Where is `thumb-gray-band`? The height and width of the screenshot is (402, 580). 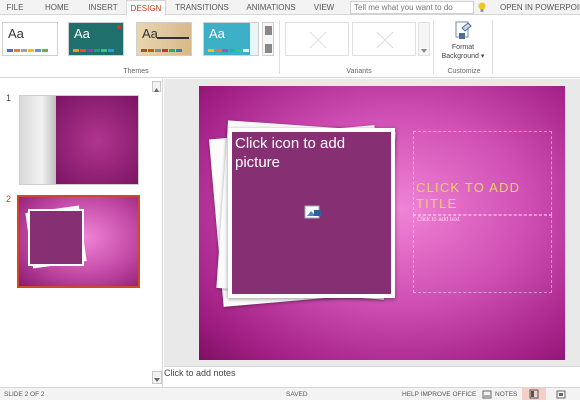
thumb-gray-band is located at coordinates (38, 140).